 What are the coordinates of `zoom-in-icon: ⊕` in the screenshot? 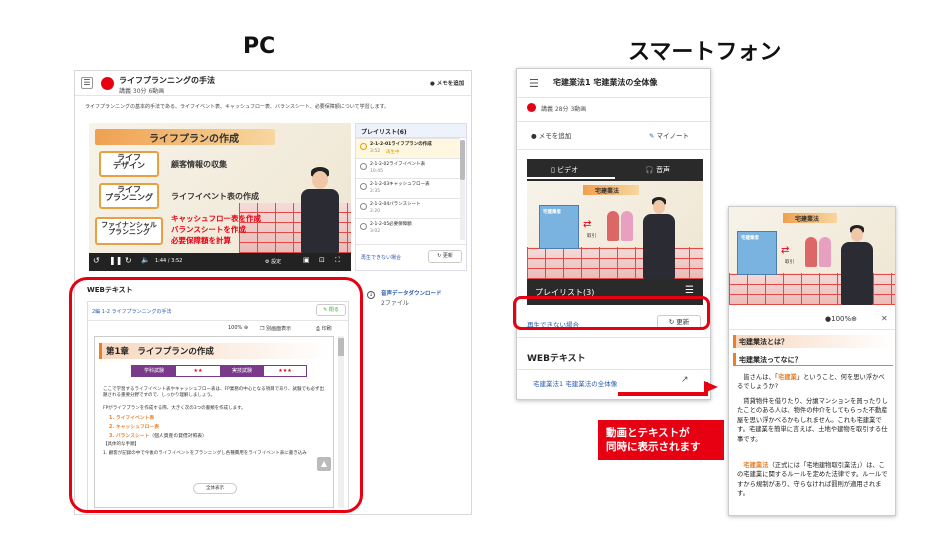 It's located at (854, 319).